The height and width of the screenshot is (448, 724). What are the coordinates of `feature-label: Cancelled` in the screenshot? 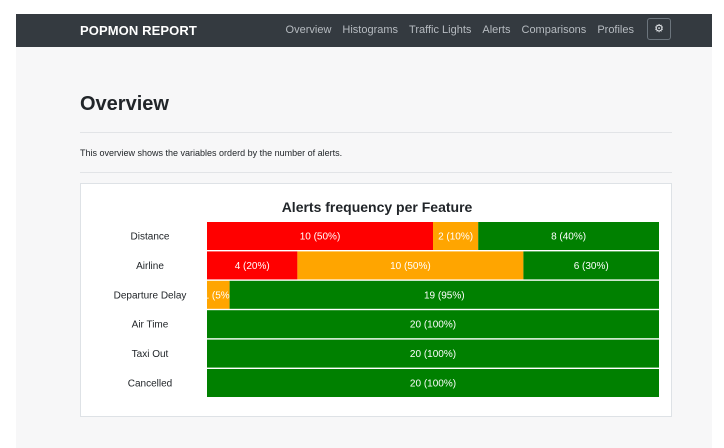 It's located at (150, 384).